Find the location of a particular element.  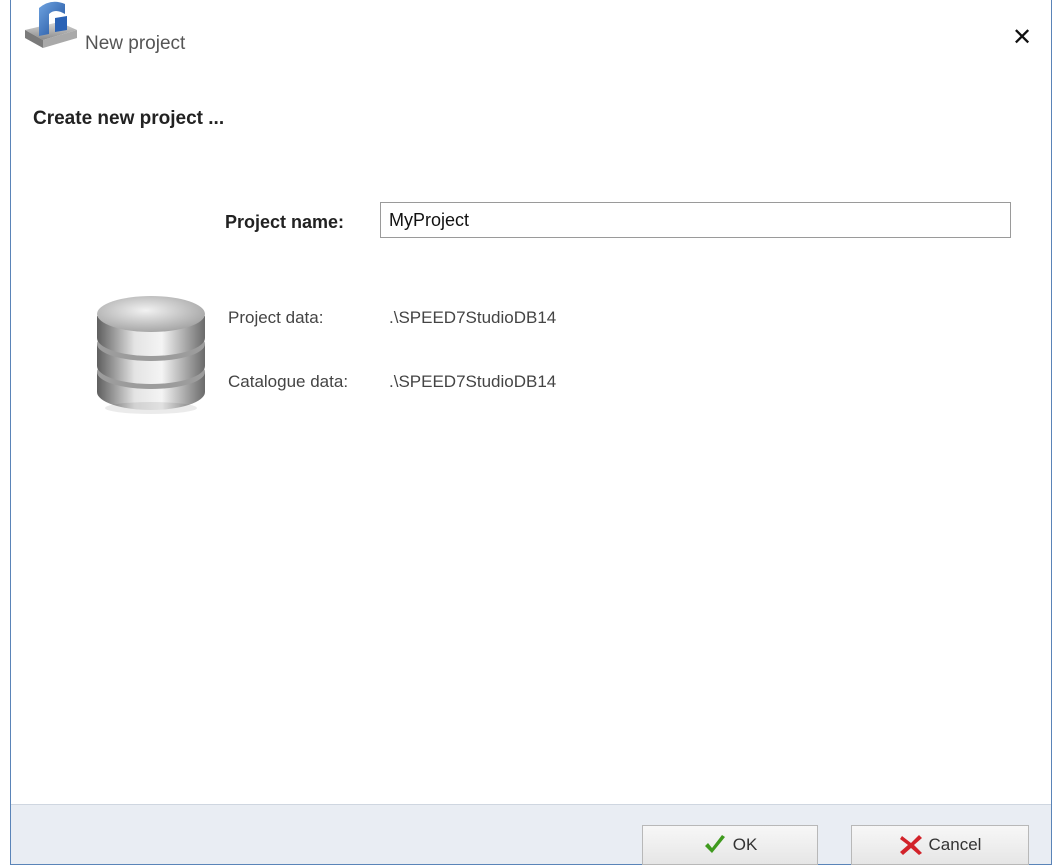

close-icon: ✕ is located at coordinates (1022, 37).